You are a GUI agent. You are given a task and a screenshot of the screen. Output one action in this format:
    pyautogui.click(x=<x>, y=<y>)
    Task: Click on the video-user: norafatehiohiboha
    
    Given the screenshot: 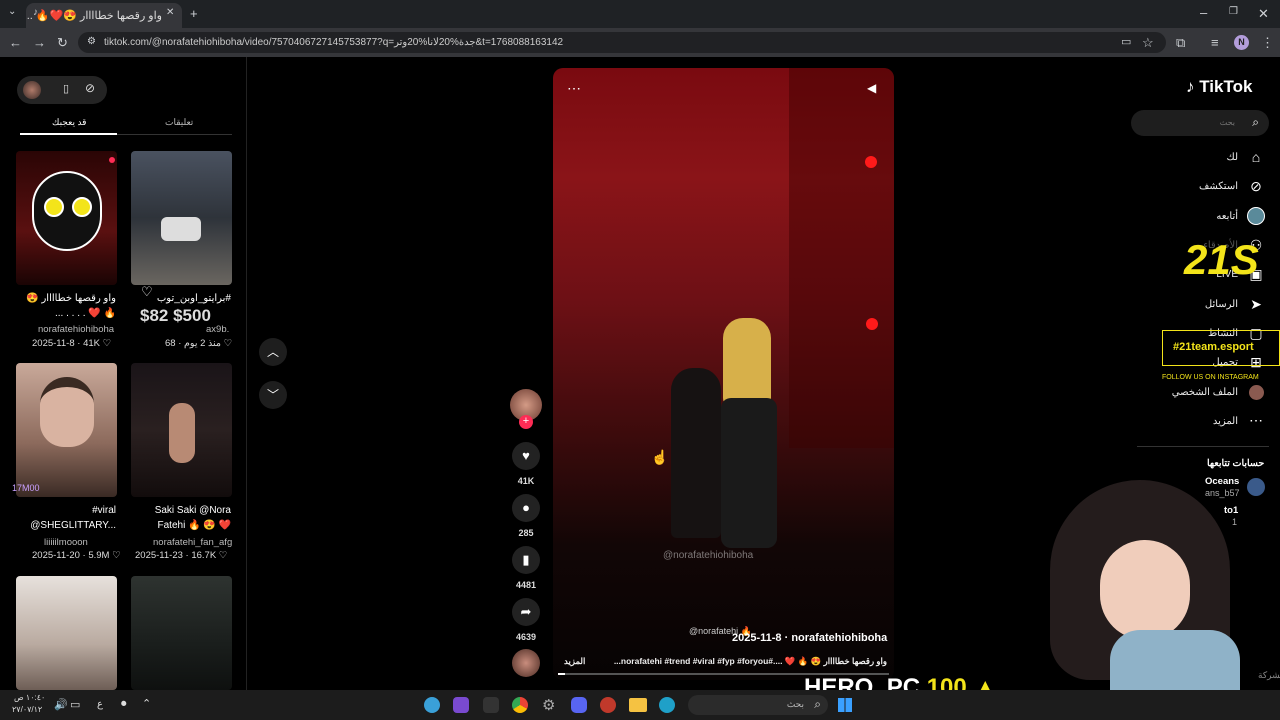 What is the action you would take?
    pyautogui.click(x=76, y=329)
    